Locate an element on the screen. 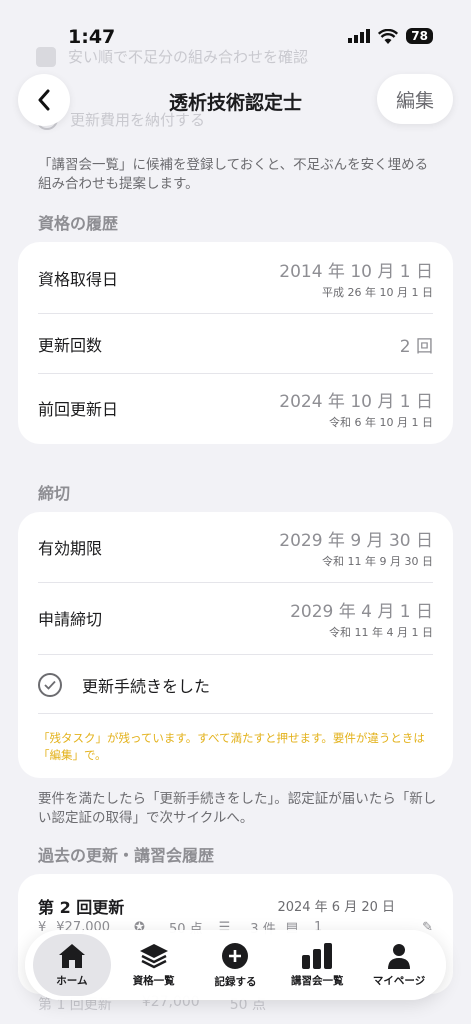 The height and width of the screenshot is (1024, 471). row-label: 有効期限 is located at coordinates (70, 548).